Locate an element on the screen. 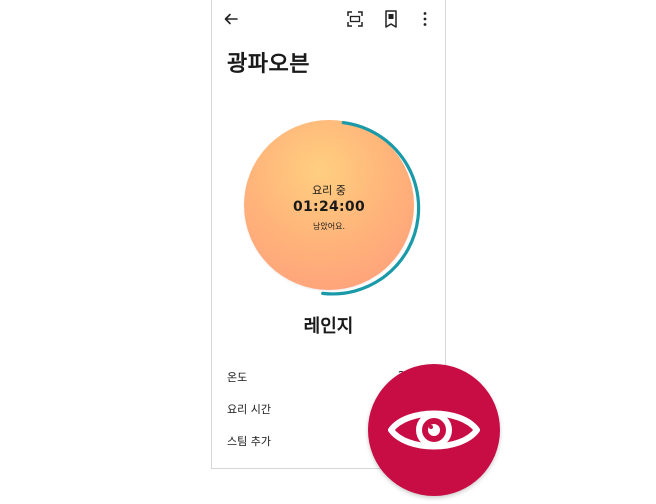  back-arrow-icon is located at coordinates (231, 19).